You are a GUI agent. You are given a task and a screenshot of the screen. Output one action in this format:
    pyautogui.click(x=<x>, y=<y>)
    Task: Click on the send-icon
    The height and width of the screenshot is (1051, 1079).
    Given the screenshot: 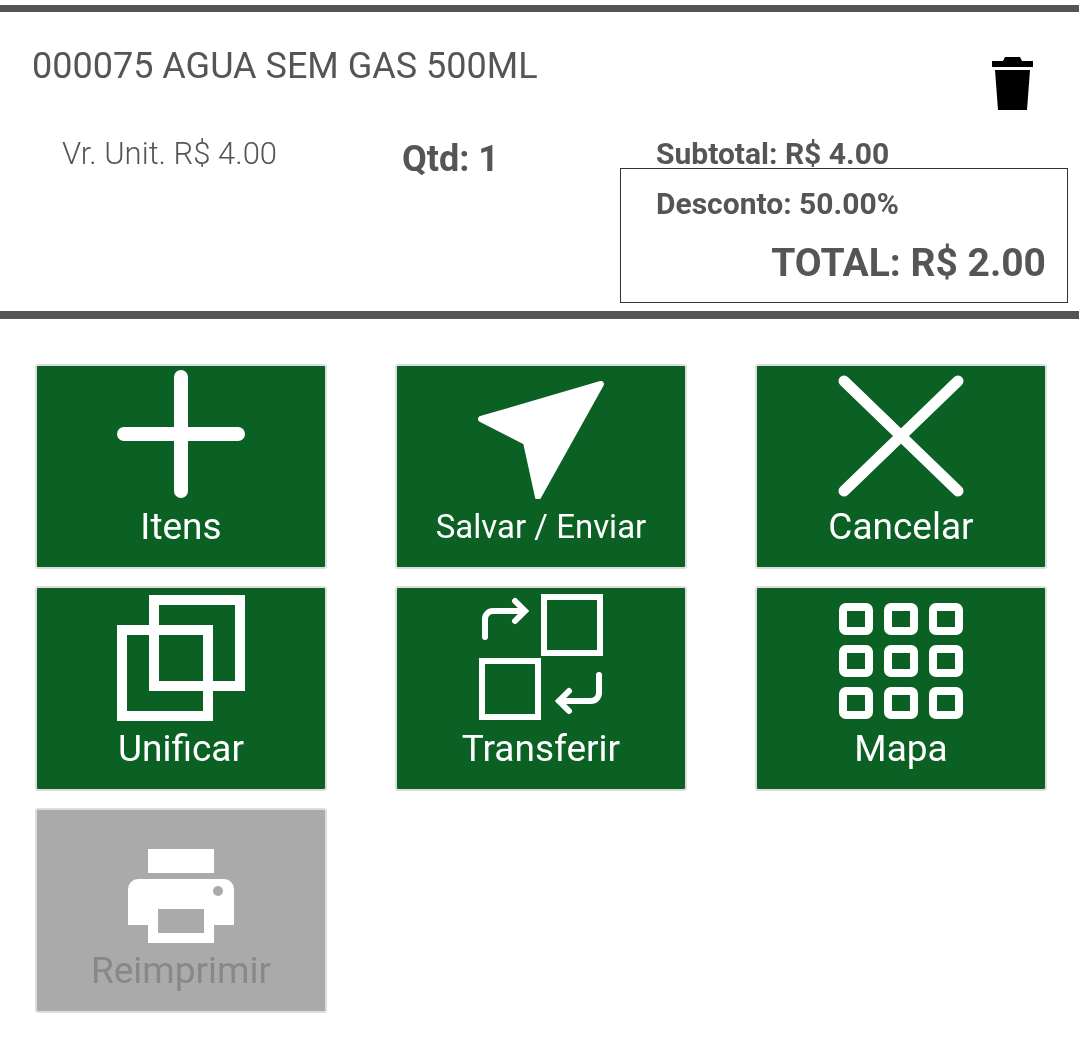 What is the action you would take?
    pyautogui.click(x=541, y=439)
    